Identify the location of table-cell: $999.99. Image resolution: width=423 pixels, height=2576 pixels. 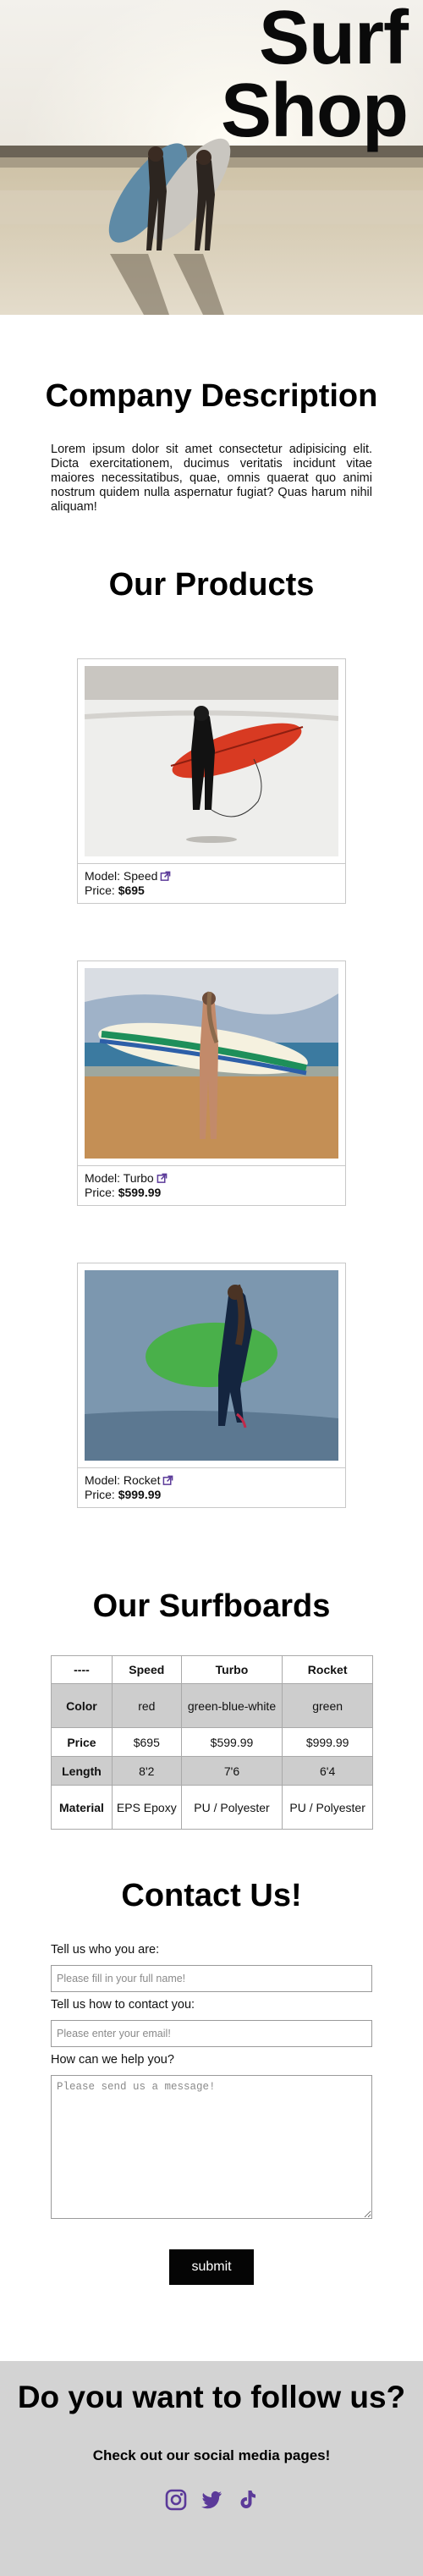
(327, 1742).